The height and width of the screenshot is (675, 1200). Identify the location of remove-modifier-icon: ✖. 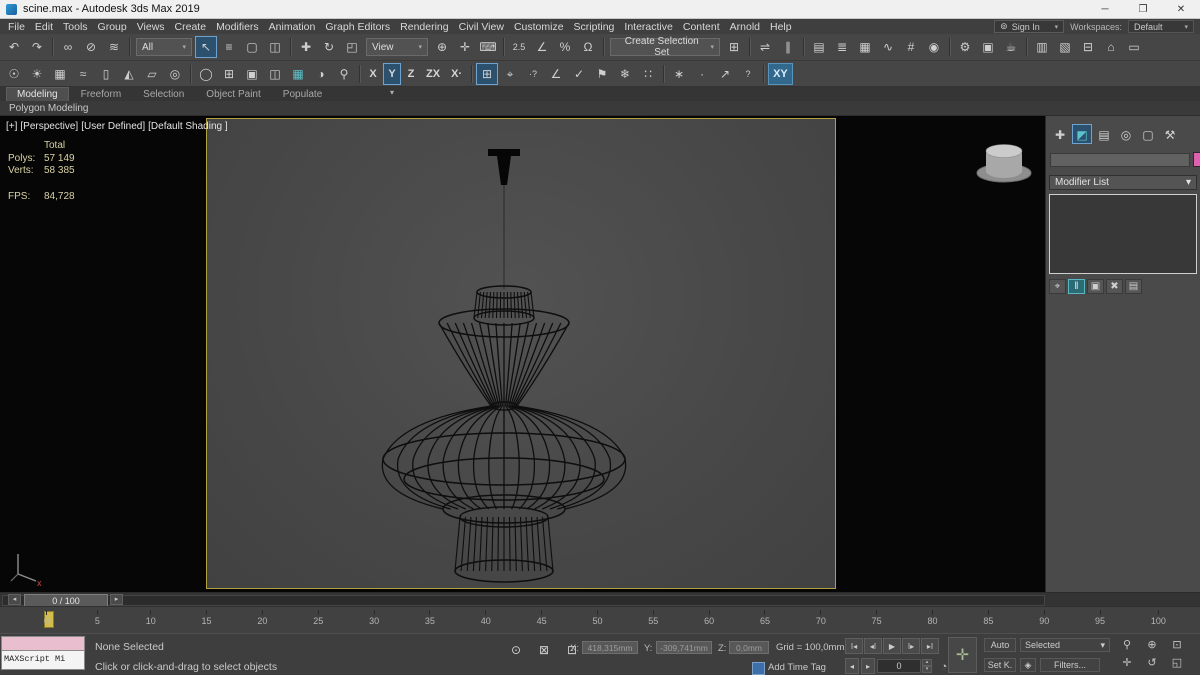
(1114, 286).